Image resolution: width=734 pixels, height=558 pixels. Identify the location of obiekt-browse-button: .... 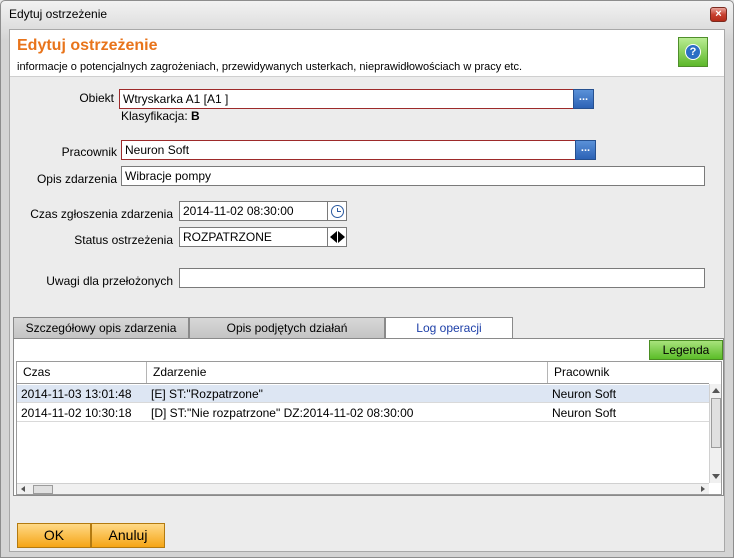
(583, 99).